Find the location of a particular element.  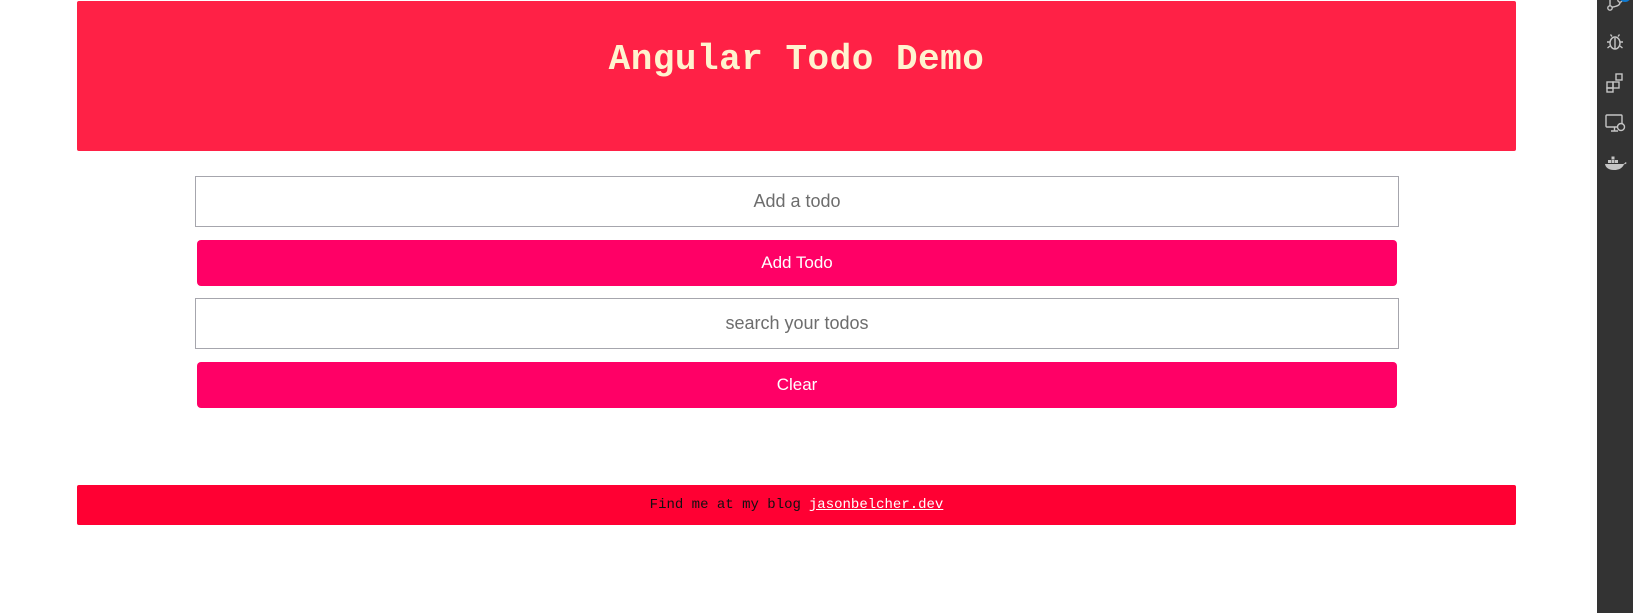

blog-link: jasonbelcher.dev is located at coordinates (876, 505).